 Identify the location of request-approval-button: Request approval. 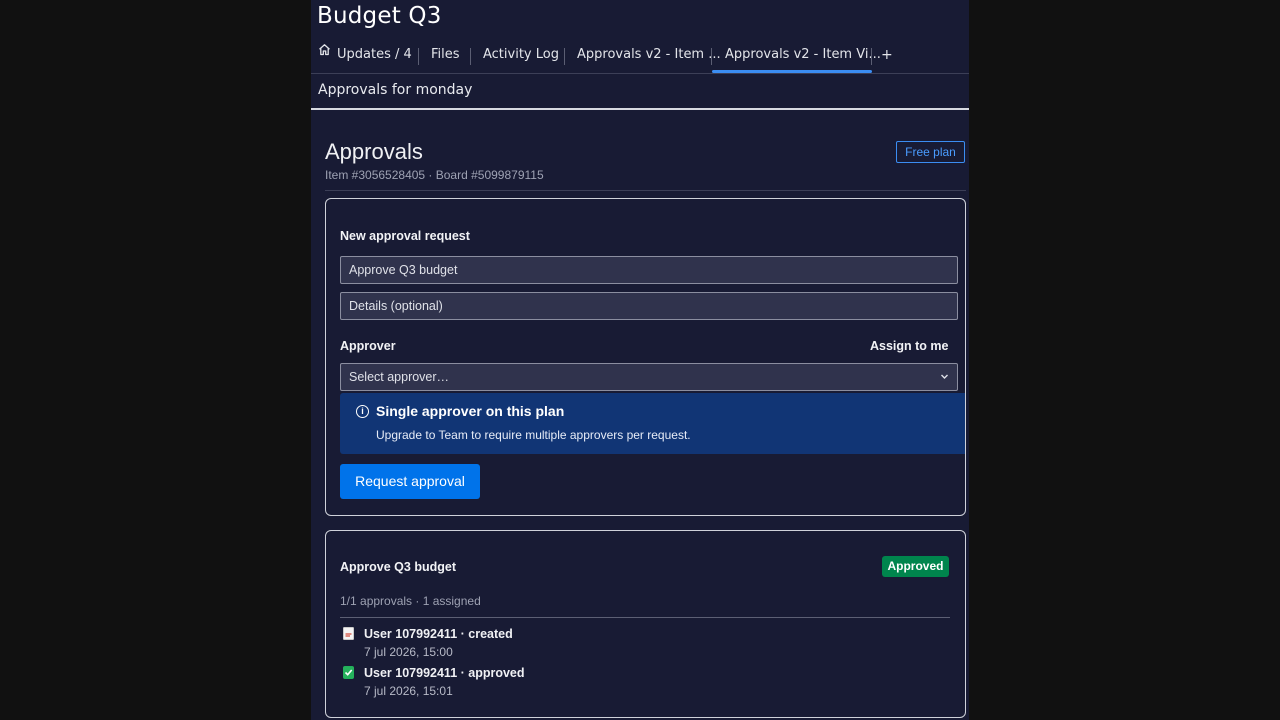
(410, 481).